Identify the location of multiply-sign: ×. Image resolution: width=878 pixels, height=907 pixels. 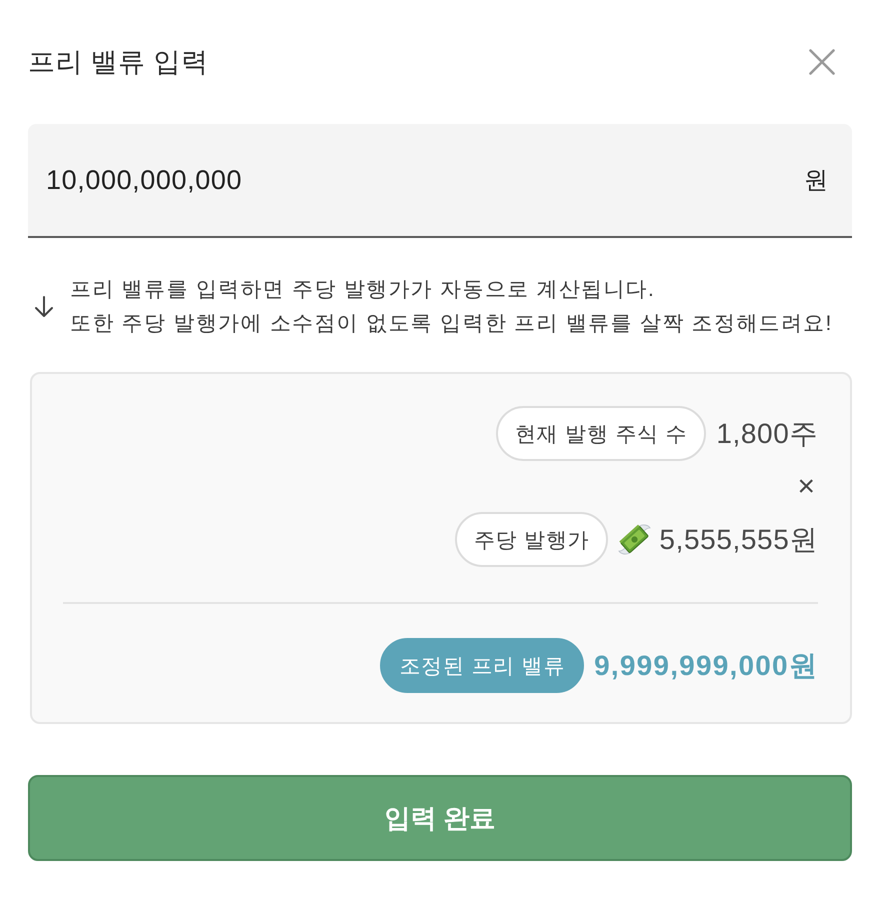
(806, 487).